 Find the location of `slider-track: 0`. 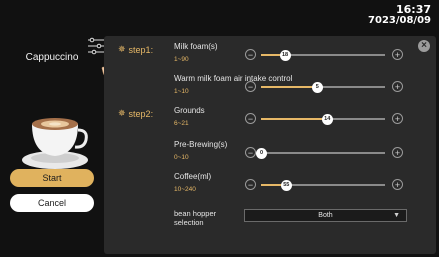

slider-track: 0 is located at coordinates (320, 153).